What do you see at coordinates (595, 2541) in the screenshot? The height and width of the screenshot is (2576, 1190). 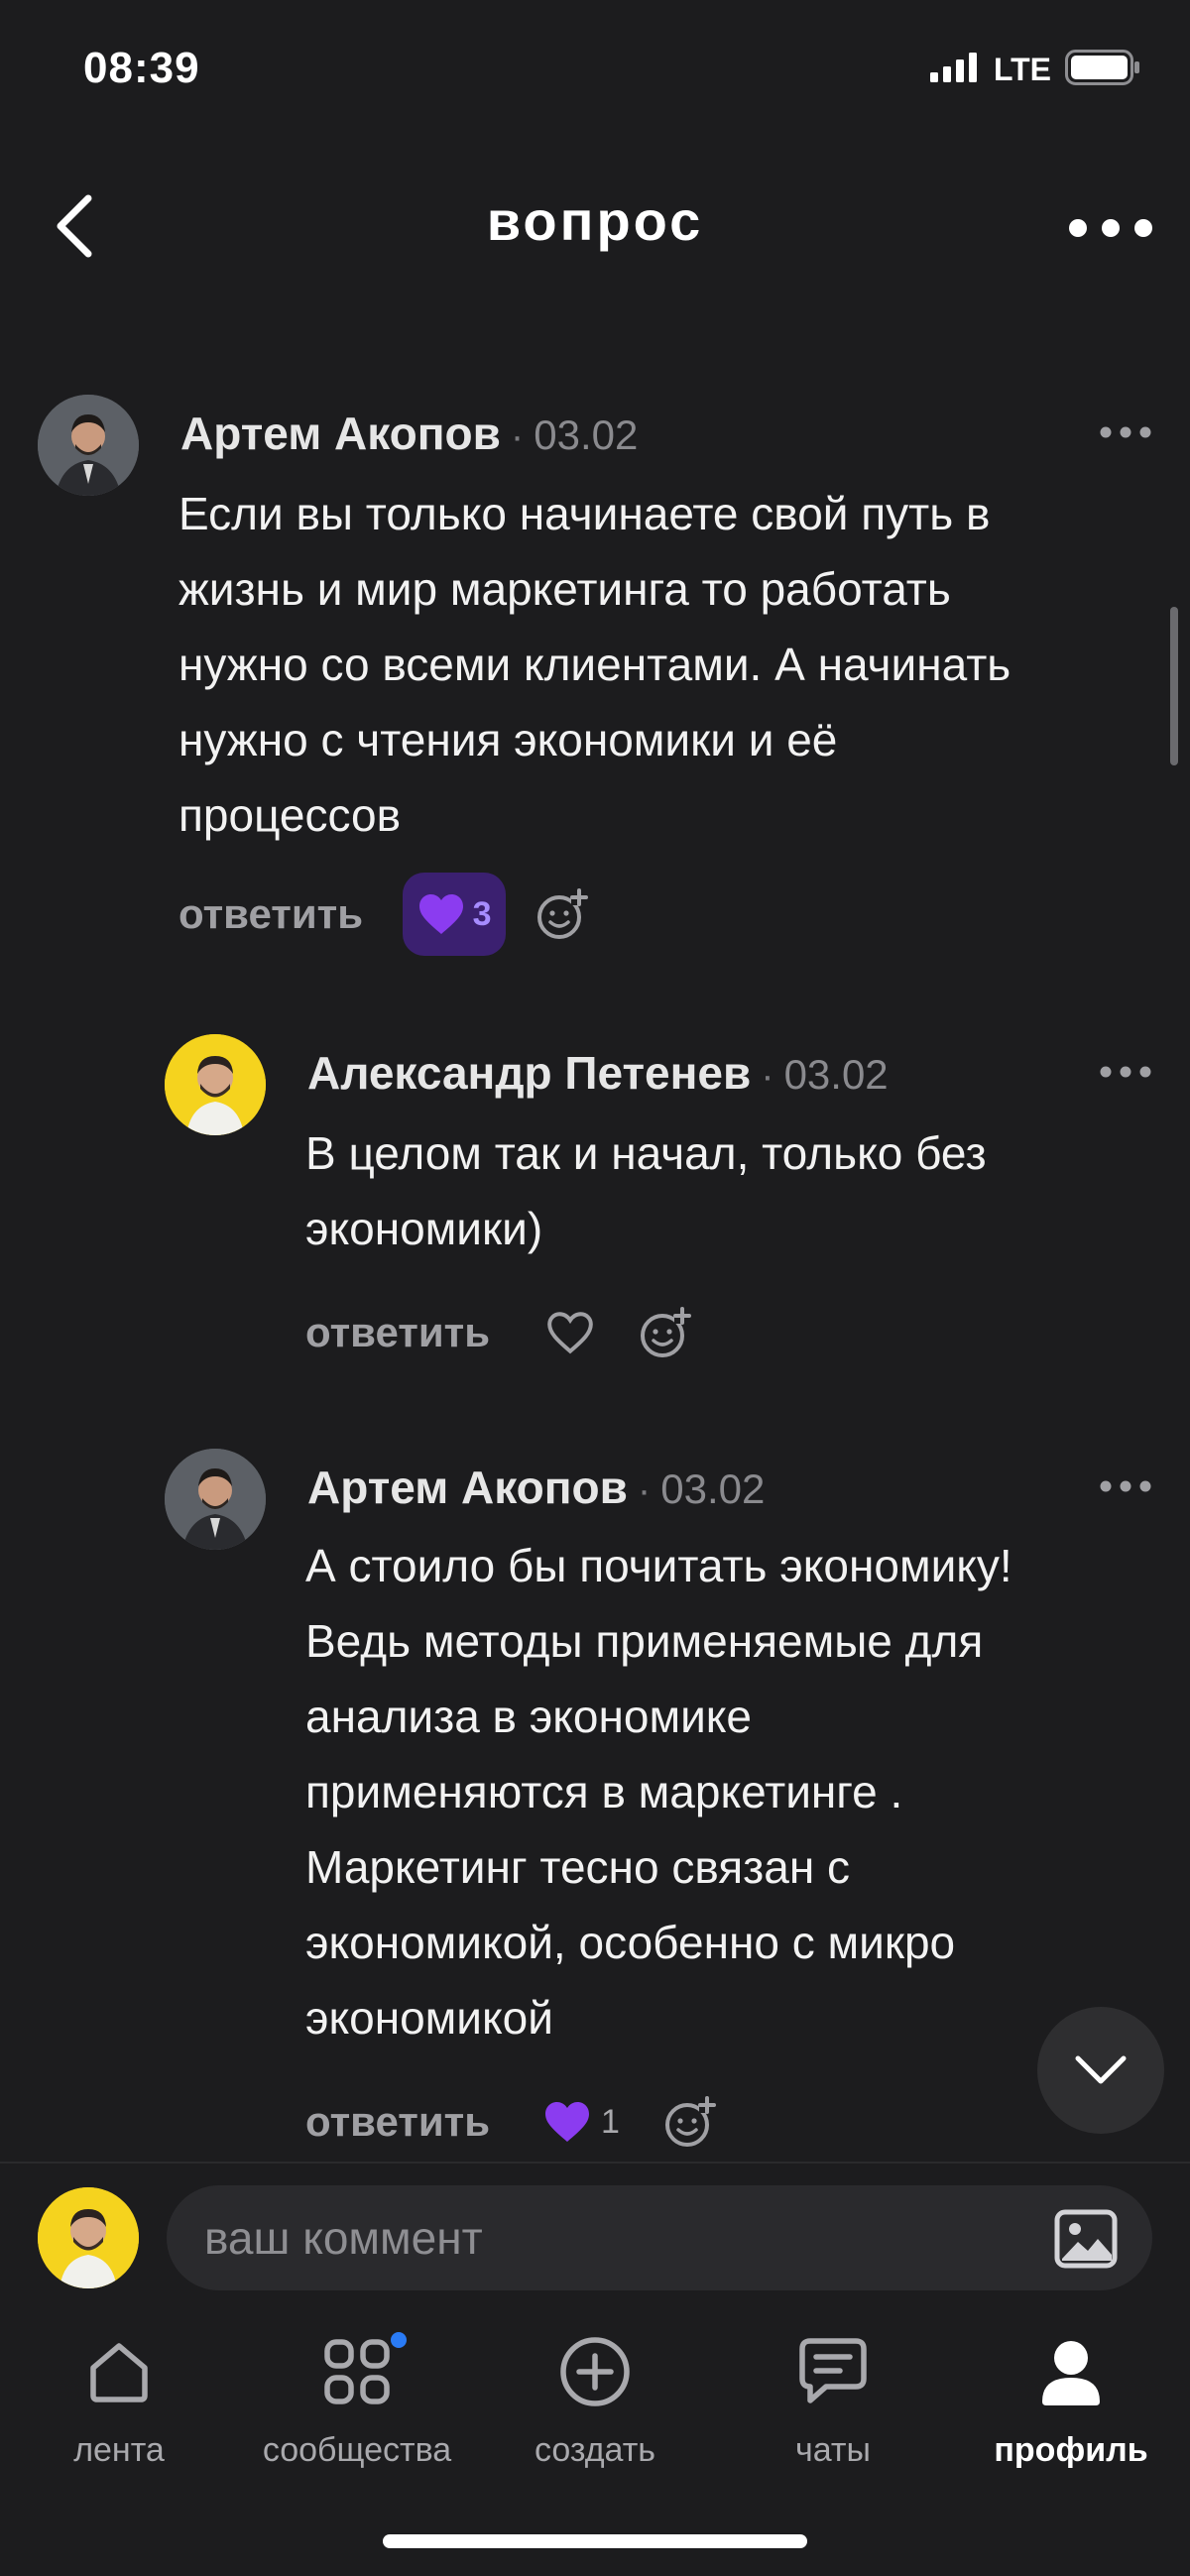 I see `home-indicator` at bounding box center [595, 2541].